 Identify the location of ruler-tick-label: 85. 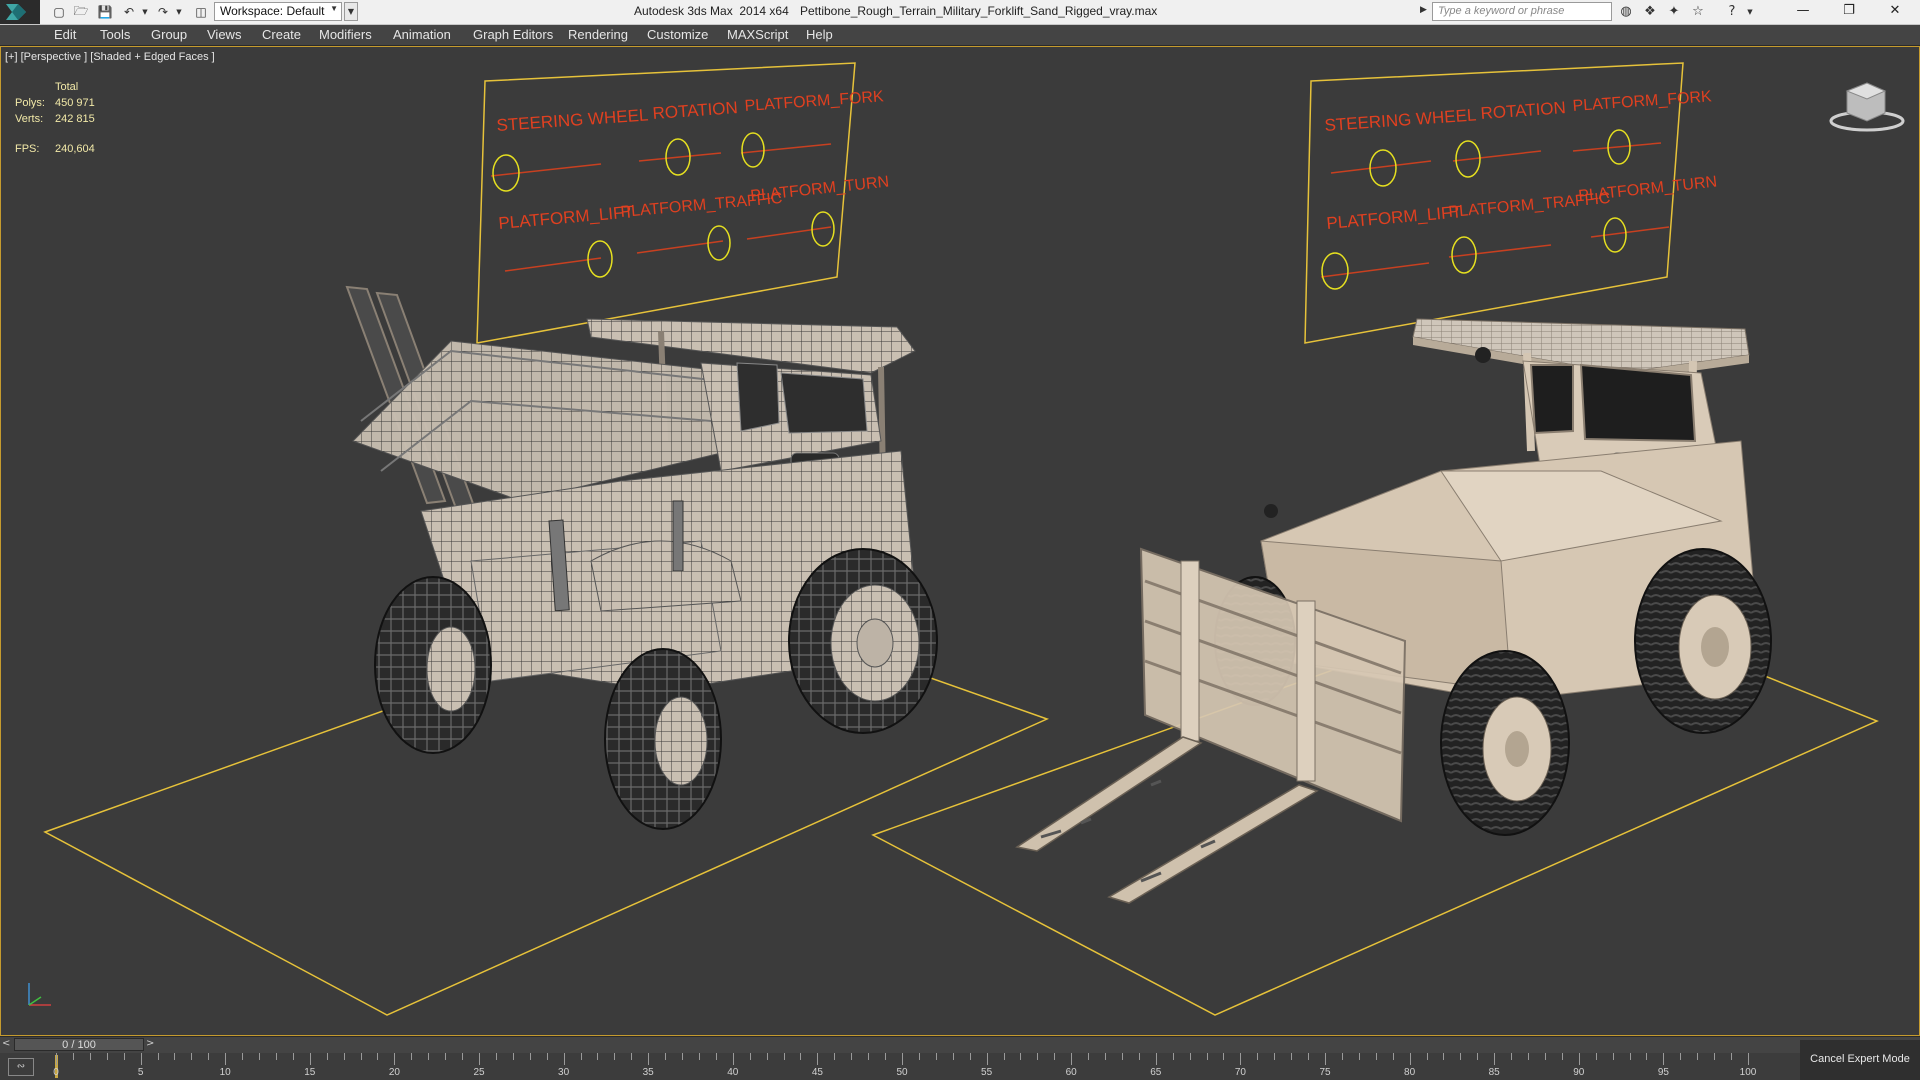
(1494, 1072).